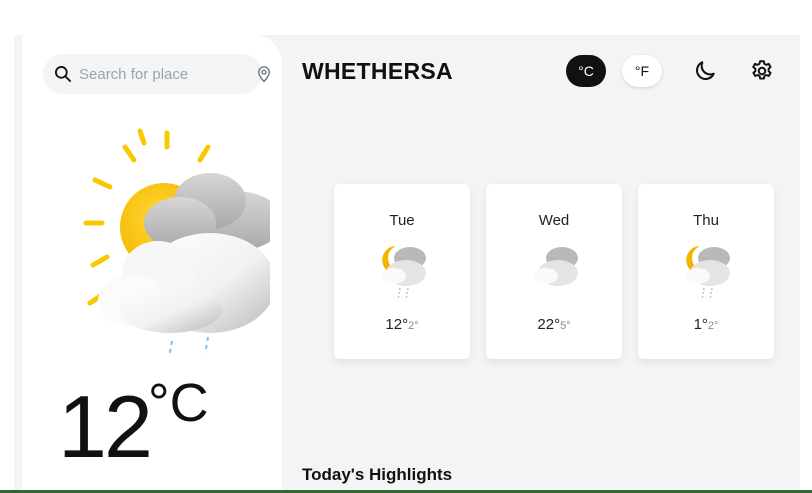  I want to click on forecast-max-temp: 12°, so click(397, 324).